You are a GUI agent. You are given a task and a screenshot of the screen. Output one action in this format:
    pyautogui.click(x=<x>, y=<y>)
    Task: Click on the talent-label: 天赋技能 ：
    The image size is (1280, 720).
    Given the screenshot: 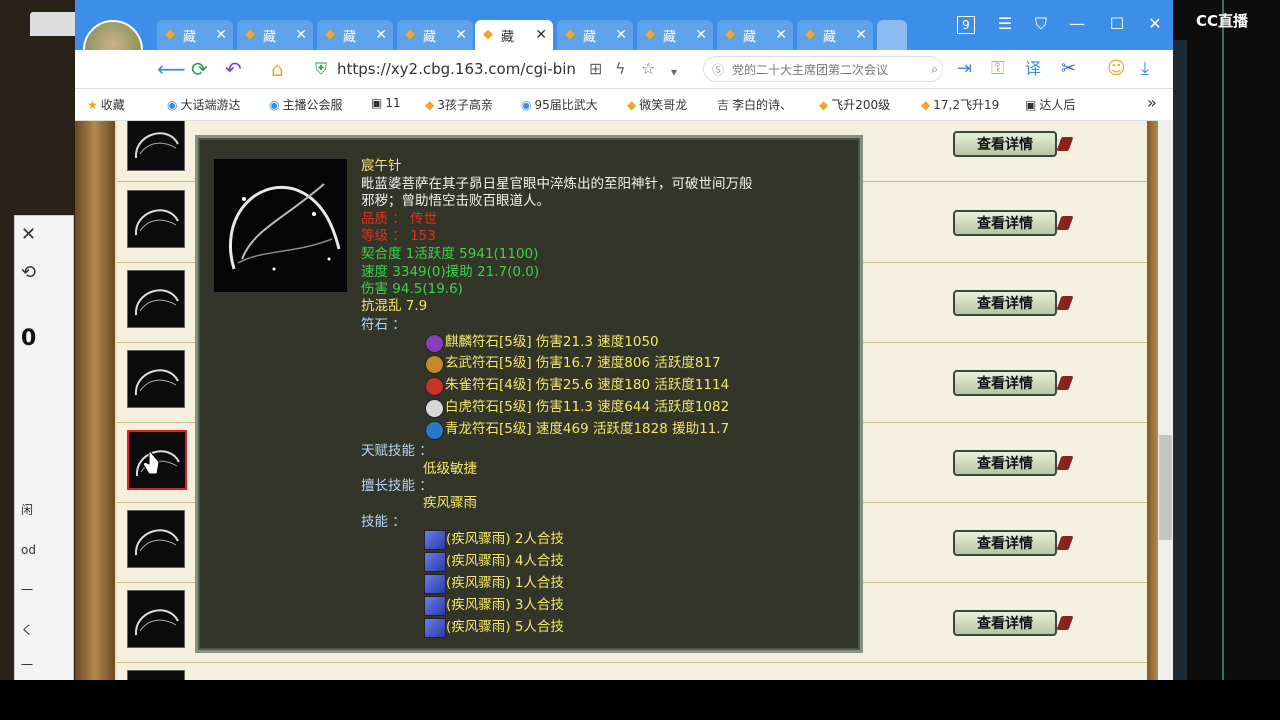 What is the action you would take?
    pyautogui.click(x=397, y=451)
    